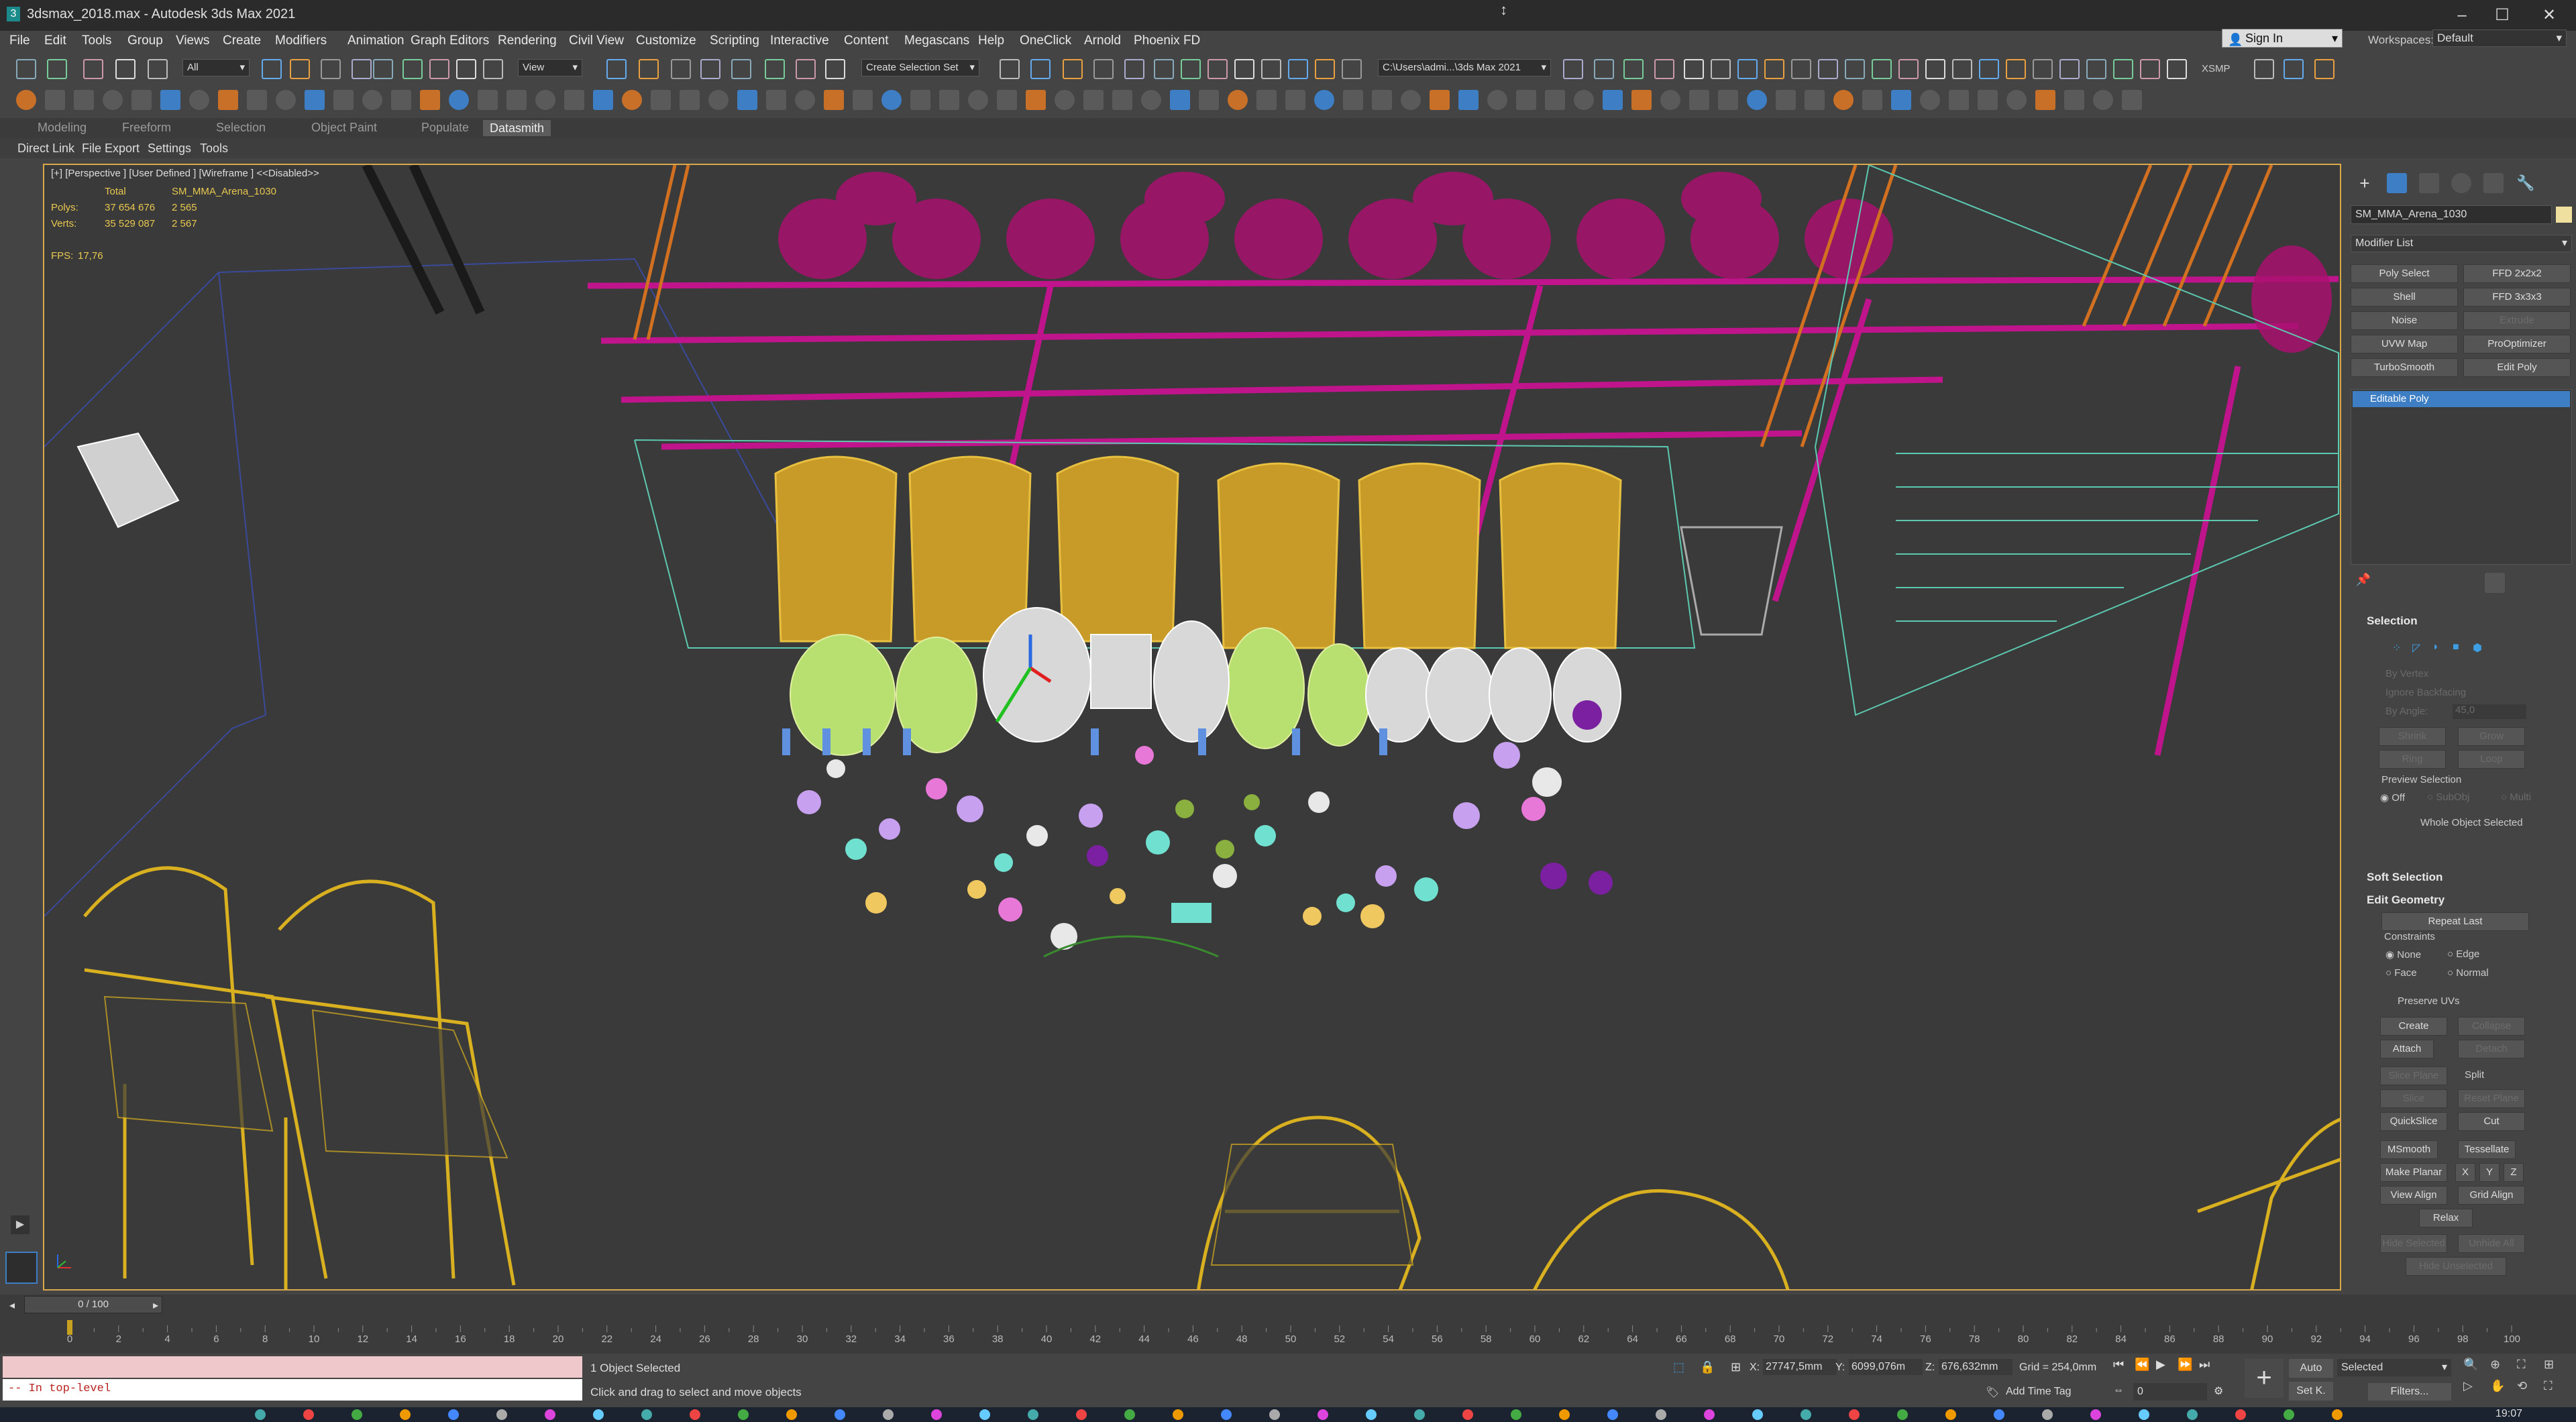 The height and width of the screenshot is (1422, 2576). I want to click on constraint-normal-radio: ○ Normal, so click(2468, 973).